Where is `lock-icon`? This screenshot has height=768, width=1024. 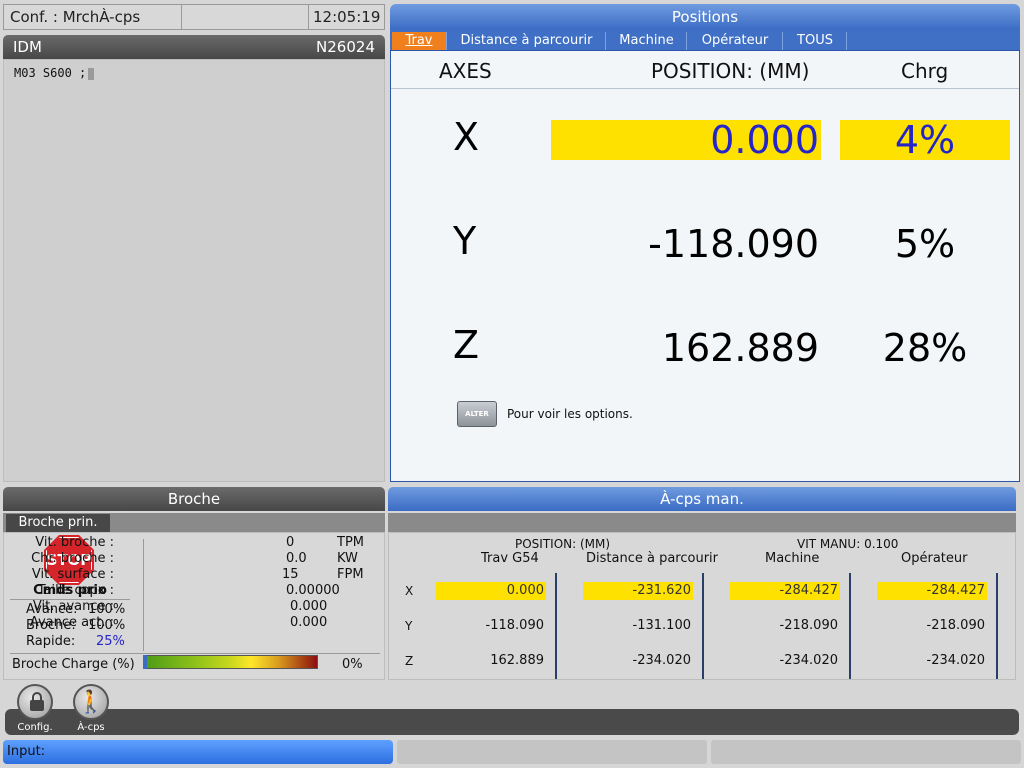 lock-icon is located at coordinates (35, 702).